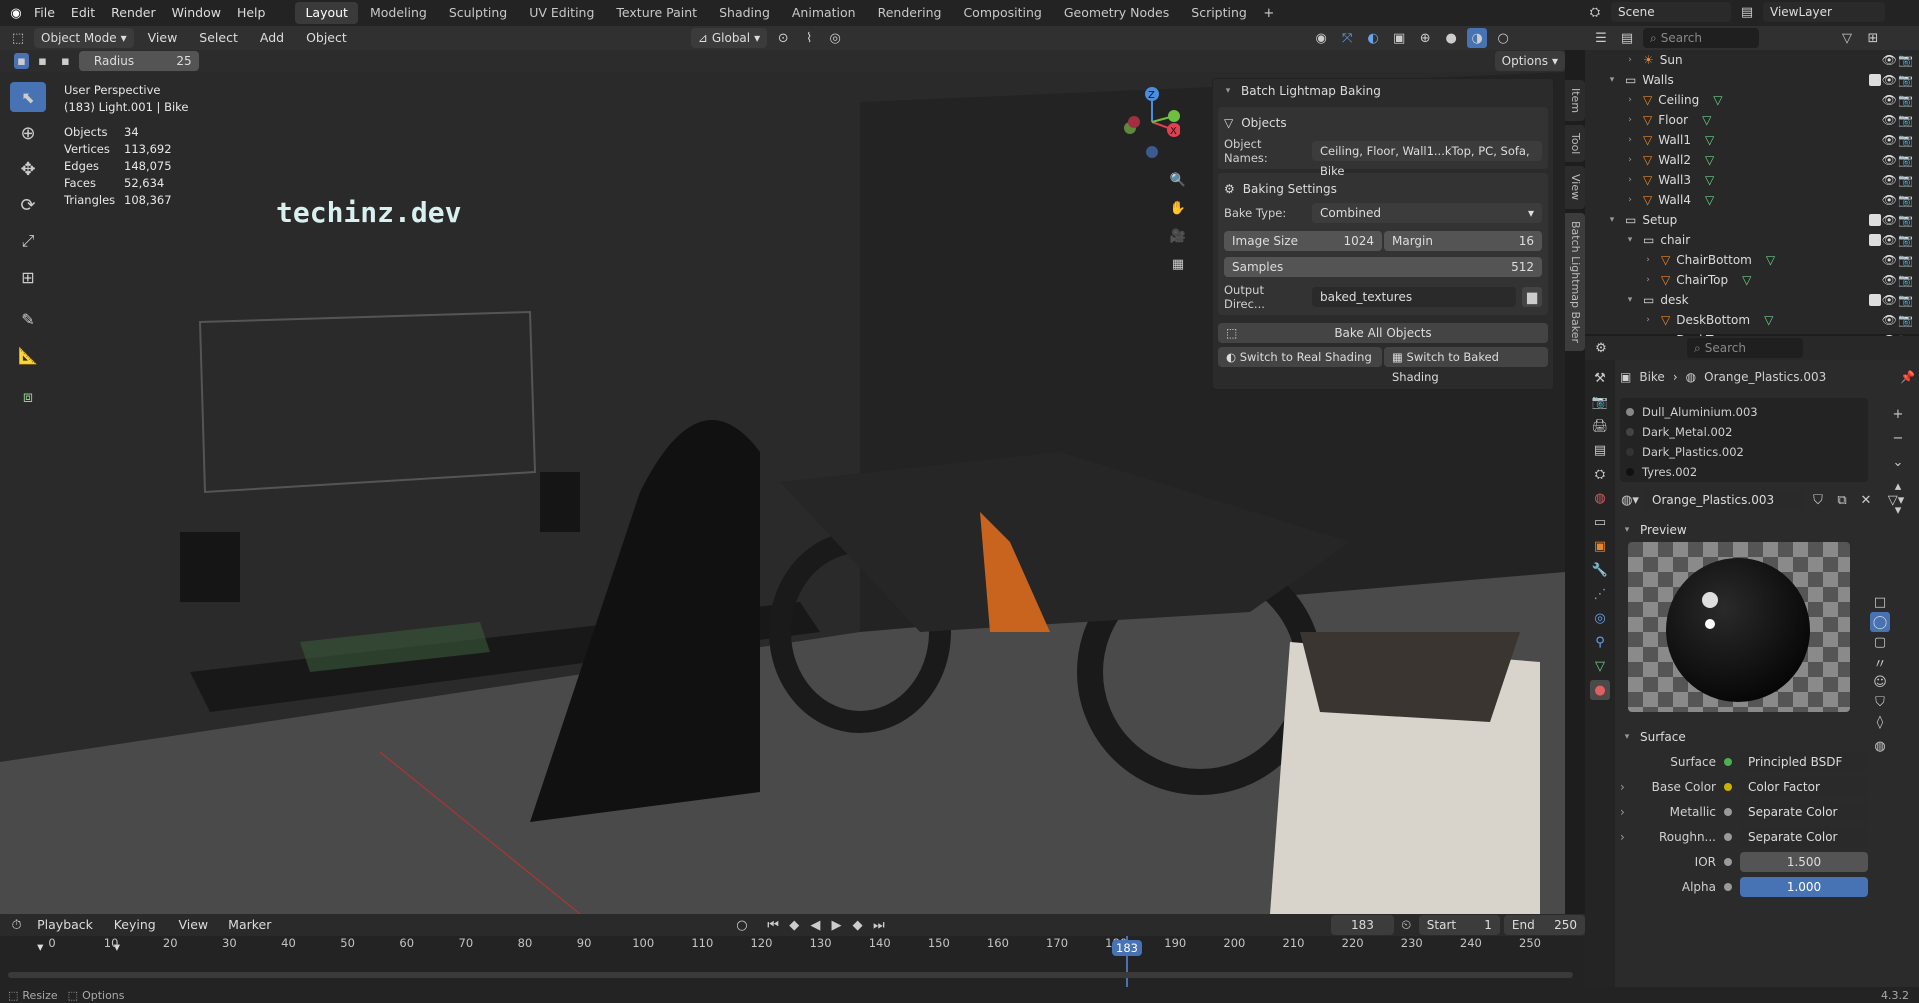  Describe the element at coordinates (138, 61) in the screenshot. I see `radius-field: Radius 25` at that location.